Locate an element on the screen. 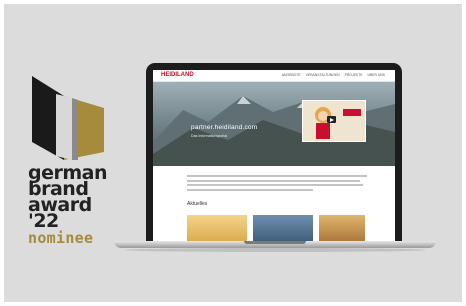  nav-item-ueber-uns: ÜBER UNS is located at coordinates (376, 75).